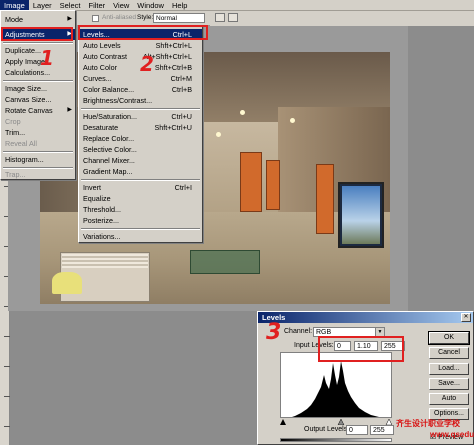 The image size is (474, 445). Describe the element at coordinates (140, 89) in the screenshot. I see `menu-item-color-balance: Color Balance... Ctrl+B` at that location.